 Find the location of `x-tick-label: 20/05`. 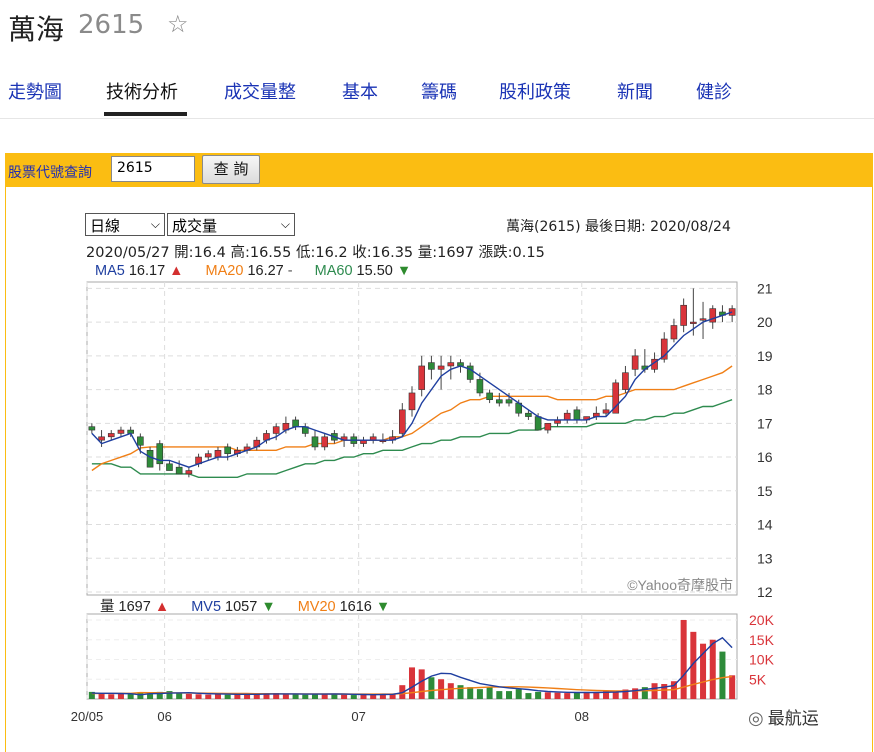

x-tick-label: 20/05 is located at coordinates (87, 716).